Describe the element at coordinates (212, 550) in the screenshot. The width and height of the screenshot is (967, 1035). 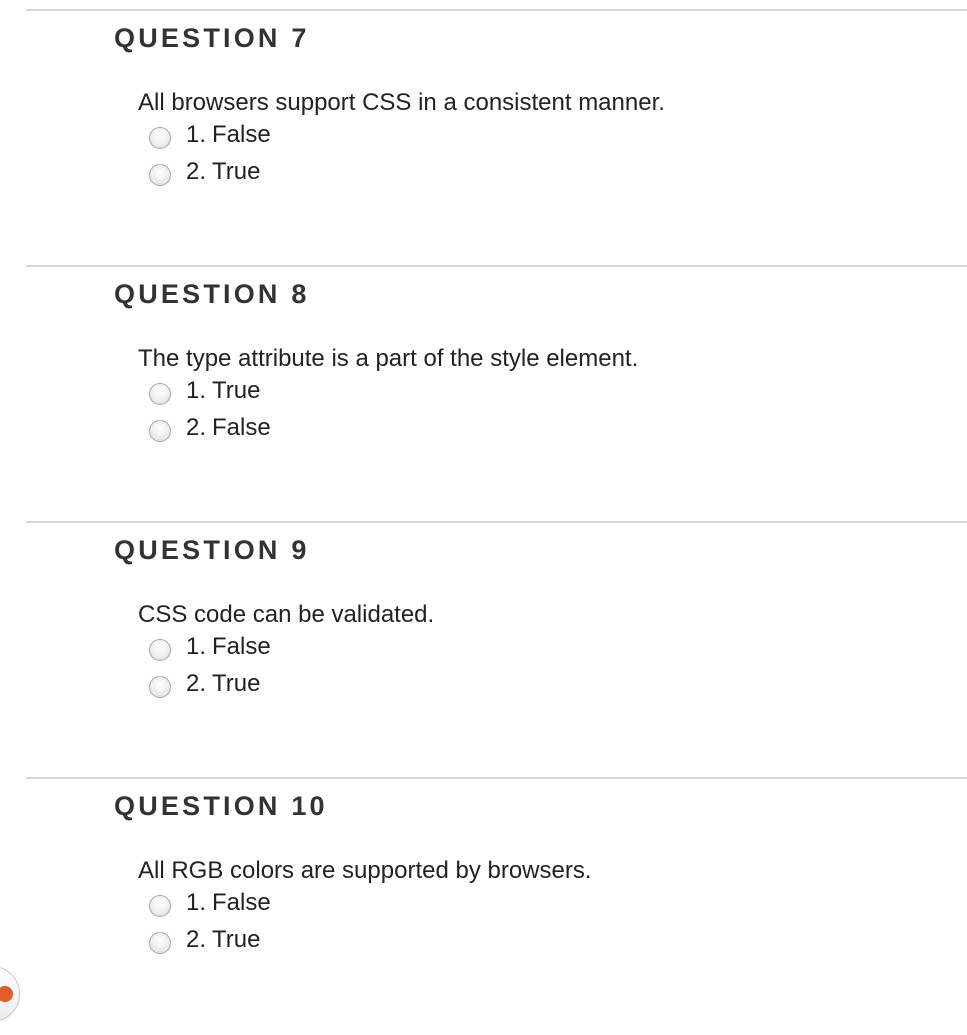
I see `question-title: QUESTION 9` at that location.